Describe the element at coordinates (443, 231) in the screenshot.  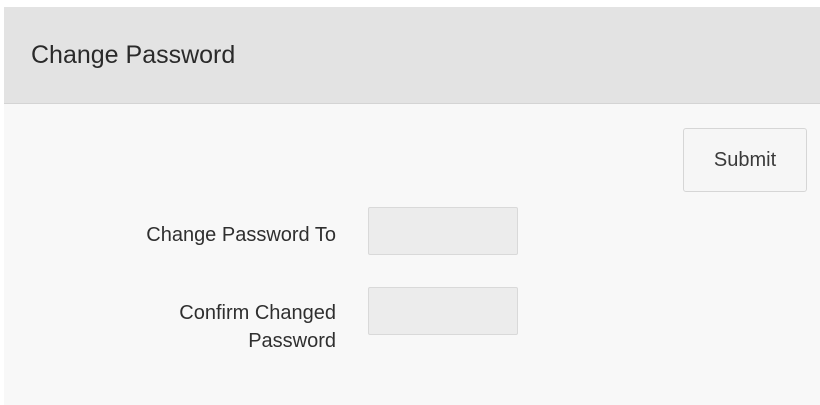
I see `new-password-field` at that location.